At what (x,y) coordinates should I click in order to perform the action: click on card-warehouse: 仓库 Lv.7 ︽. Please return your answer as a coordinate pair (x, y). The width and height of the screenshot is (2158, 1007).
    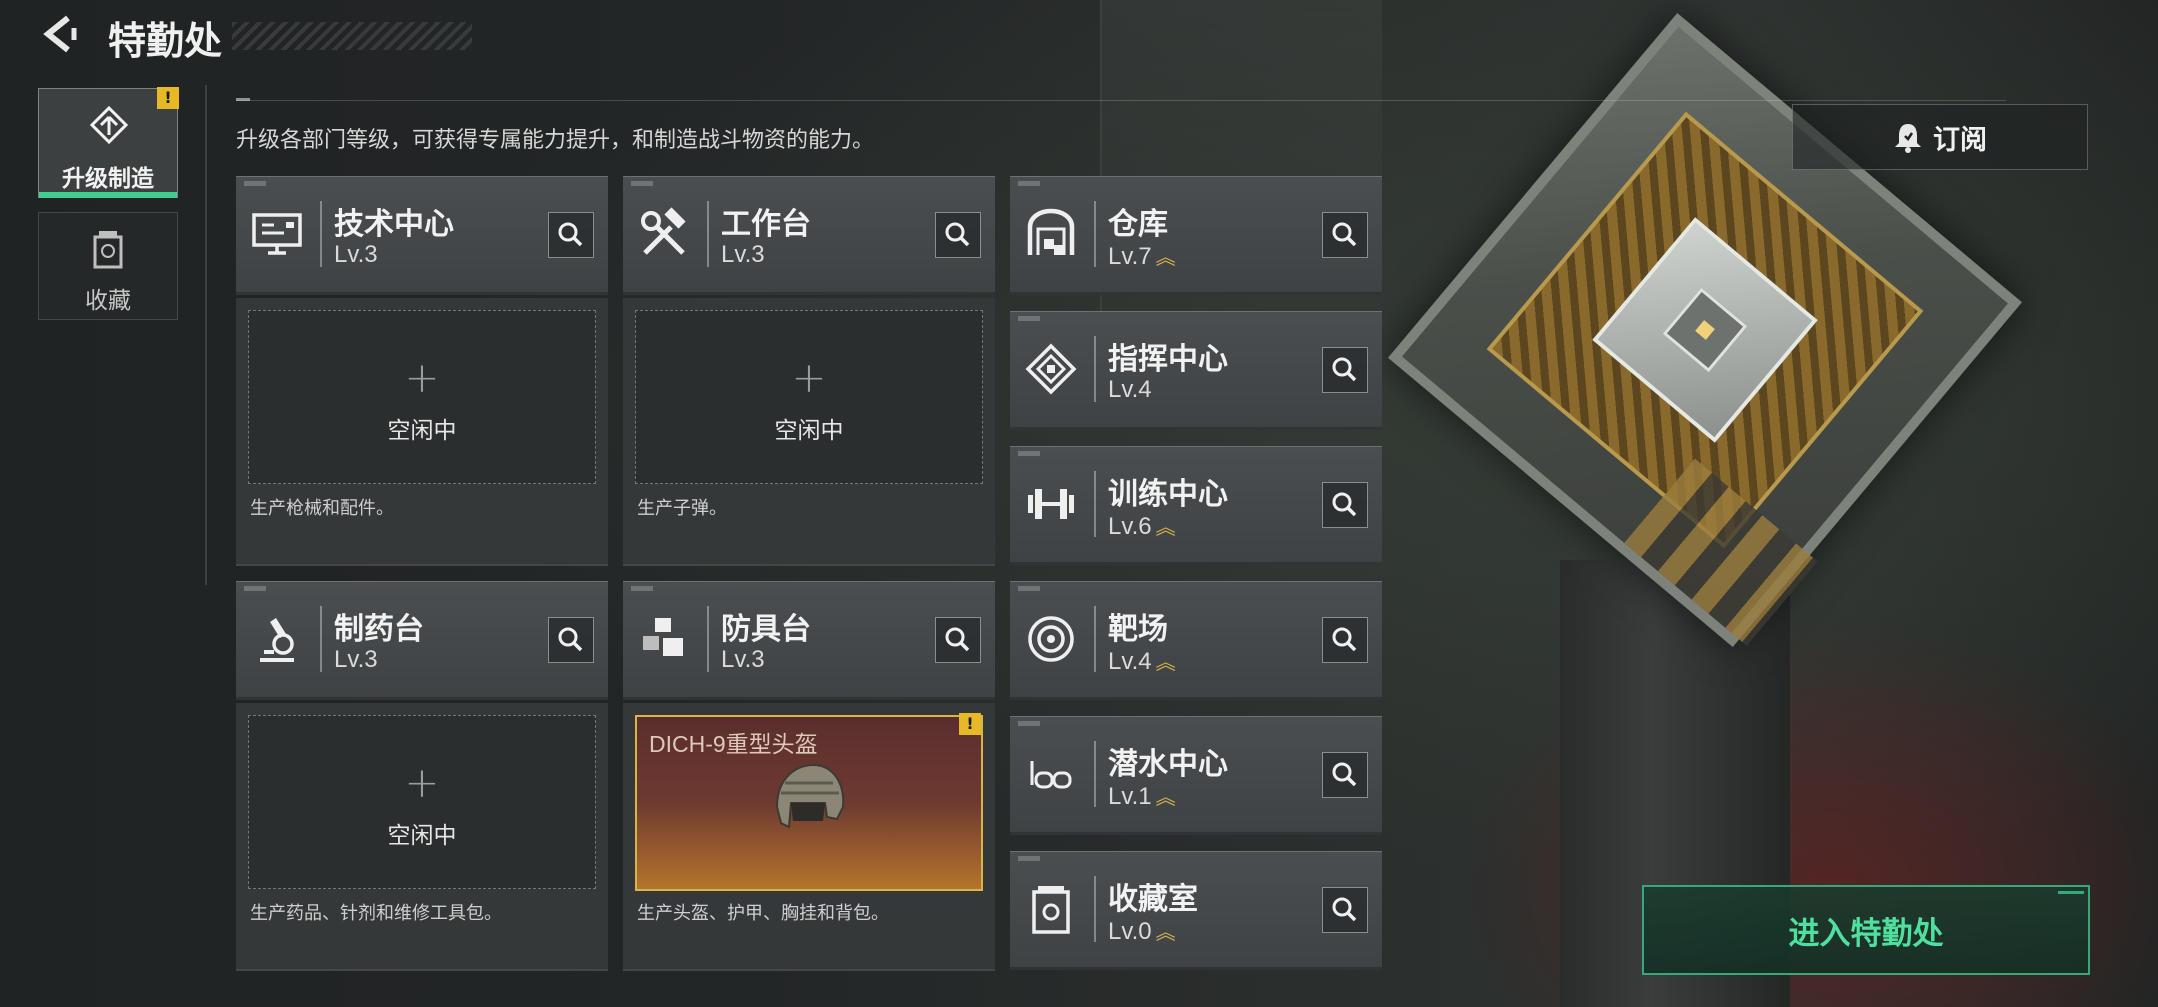
    Looking at the image, I should click on (1196, 235).